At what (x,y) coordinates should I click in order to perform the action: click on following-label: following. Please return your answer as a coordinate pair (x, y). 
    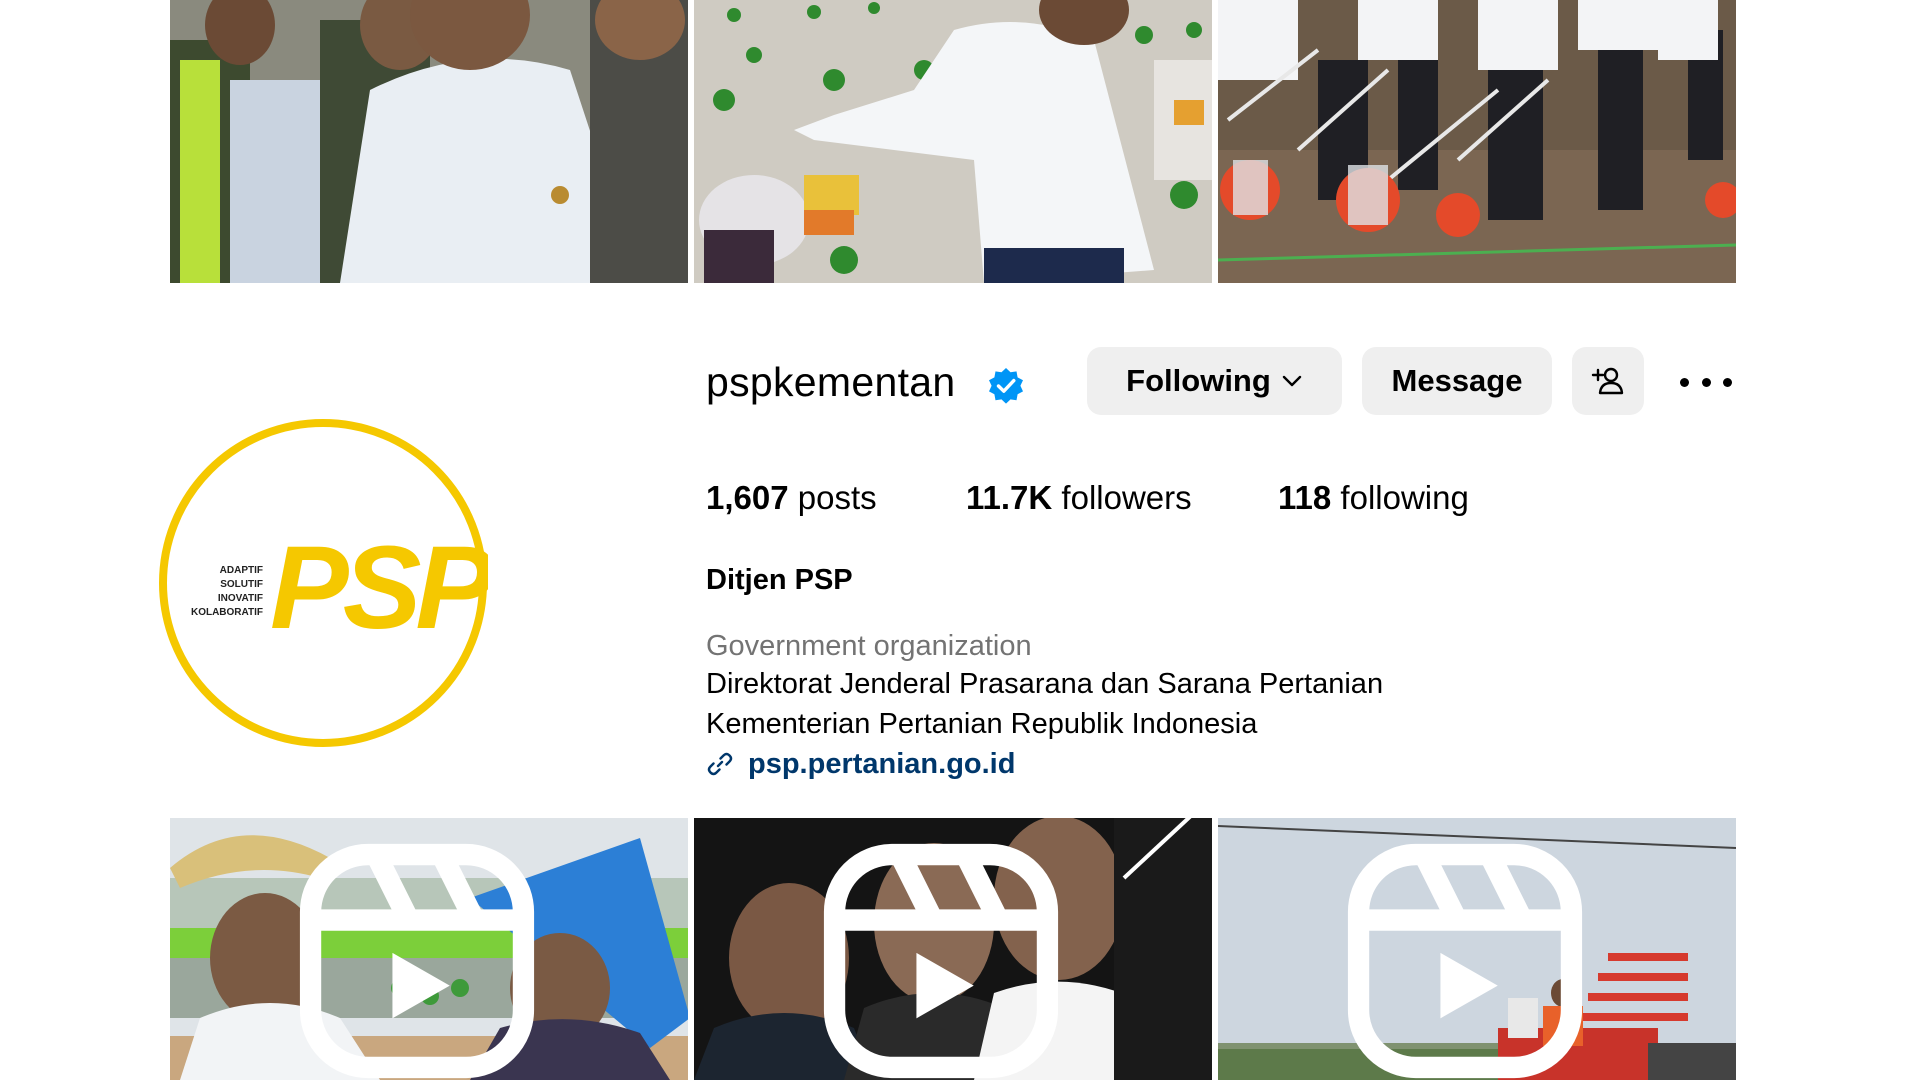
    Looking at the image, I should click on (1404, 497).